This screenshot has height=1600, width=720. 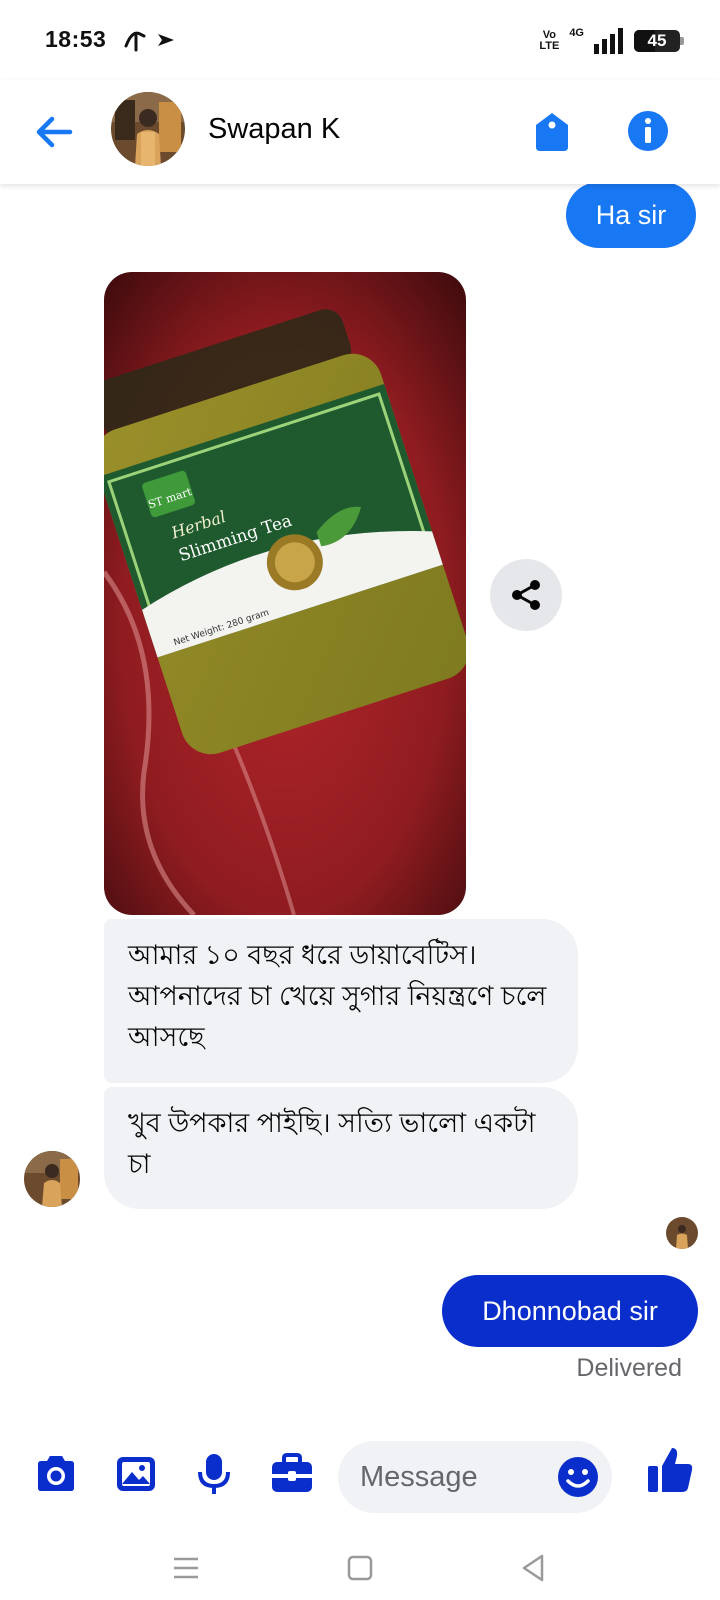 I want to click on gallery-icon, so click(x=136, y=1474).